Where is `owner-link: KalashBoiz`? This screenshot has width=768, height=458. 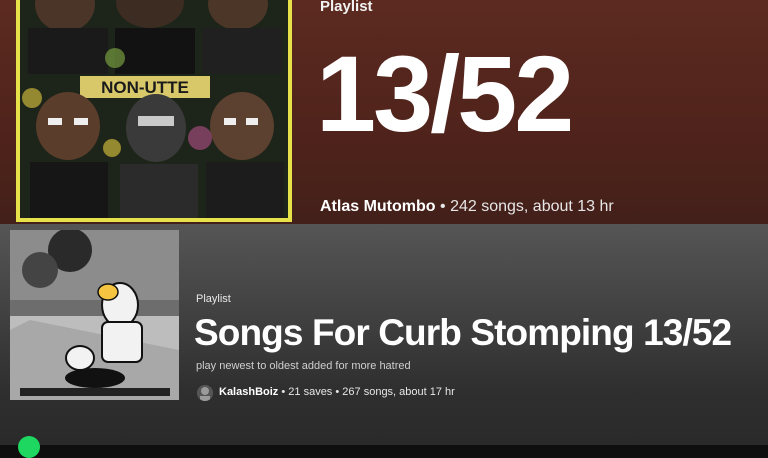
owner-link: KalashBoiz is located at coordinates (248, 392).